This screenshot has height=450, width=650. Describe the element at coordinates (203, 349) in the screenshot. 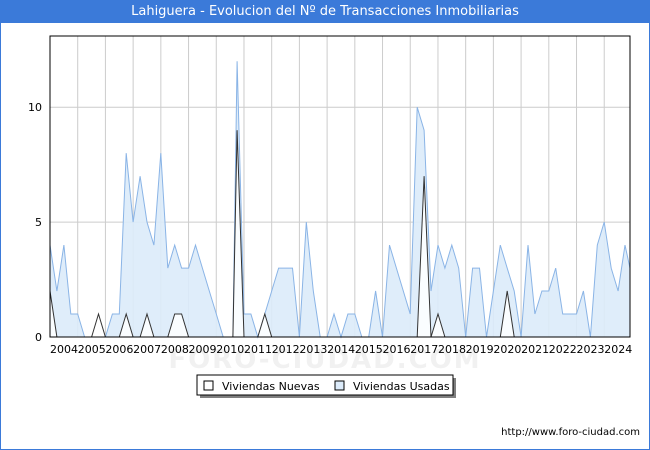

I see `x-tick-label: 2009` at that location.